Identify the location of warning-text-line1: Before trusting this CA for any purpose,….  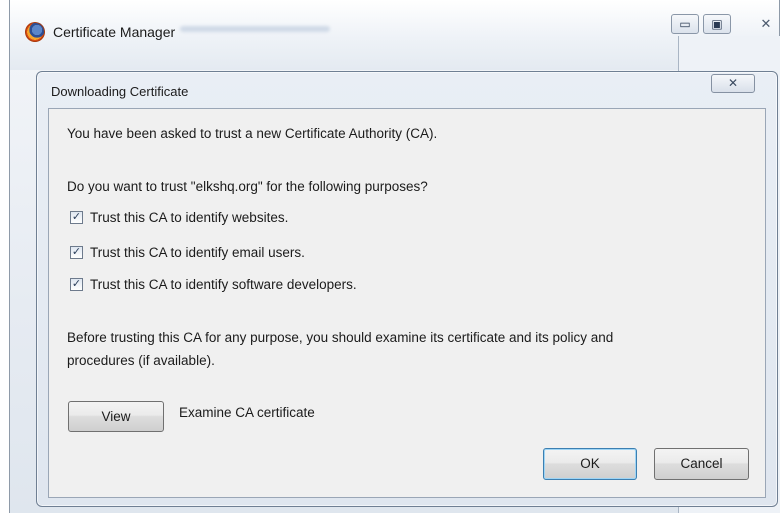
(340, 337).